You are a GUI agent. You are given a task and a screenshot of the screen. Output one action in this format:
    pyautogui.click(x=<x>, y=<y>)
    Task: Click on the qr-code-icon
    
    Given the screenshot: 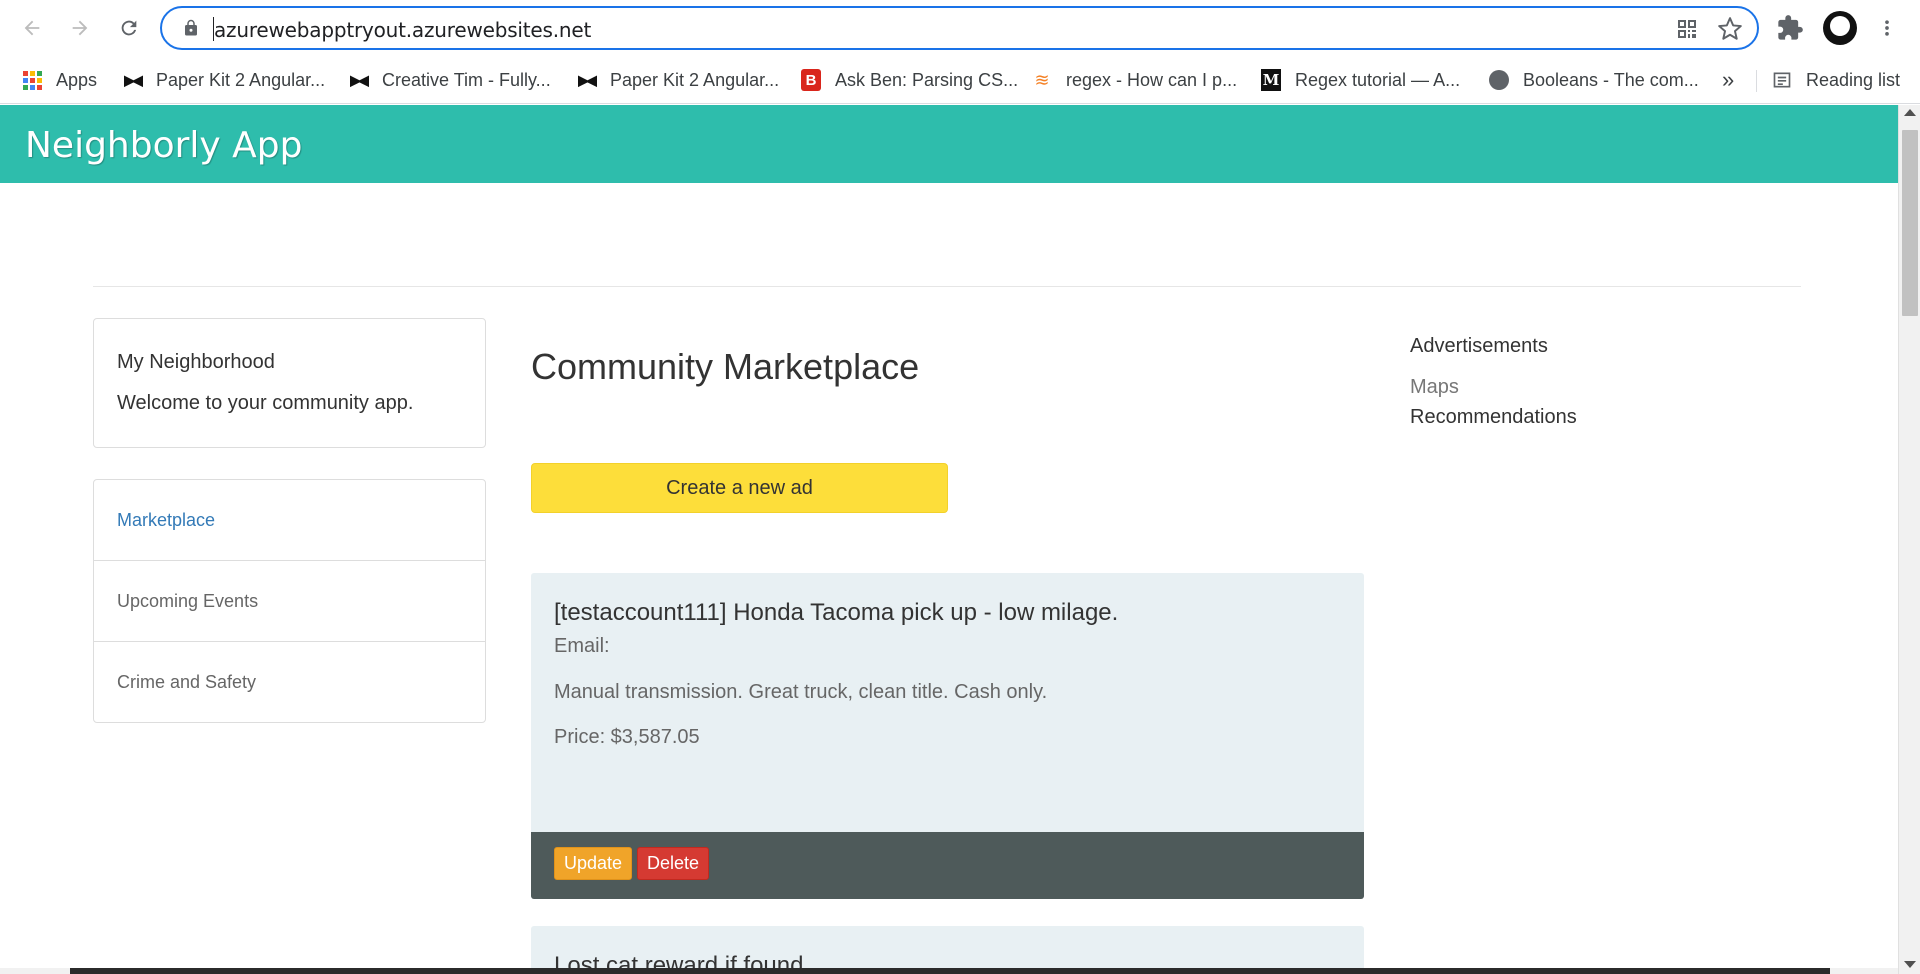 What is the action you would take?
    pyautogui.click(x=1687, y=29)
    